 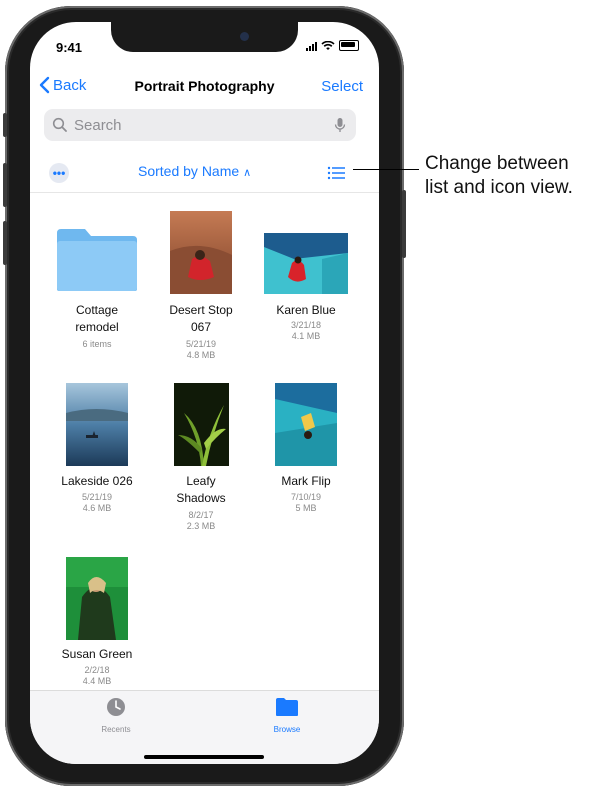 I want to click on notch, so click(x=204, y=37).